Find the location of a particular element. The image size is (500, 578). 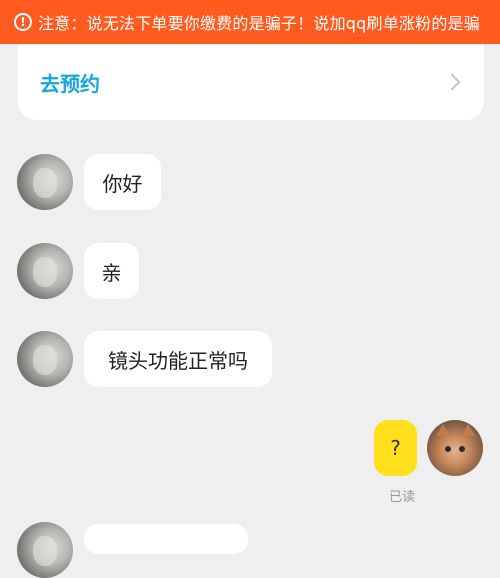

message-bubble: 镜头功能正常吗 is located at coordinates (178, 359).